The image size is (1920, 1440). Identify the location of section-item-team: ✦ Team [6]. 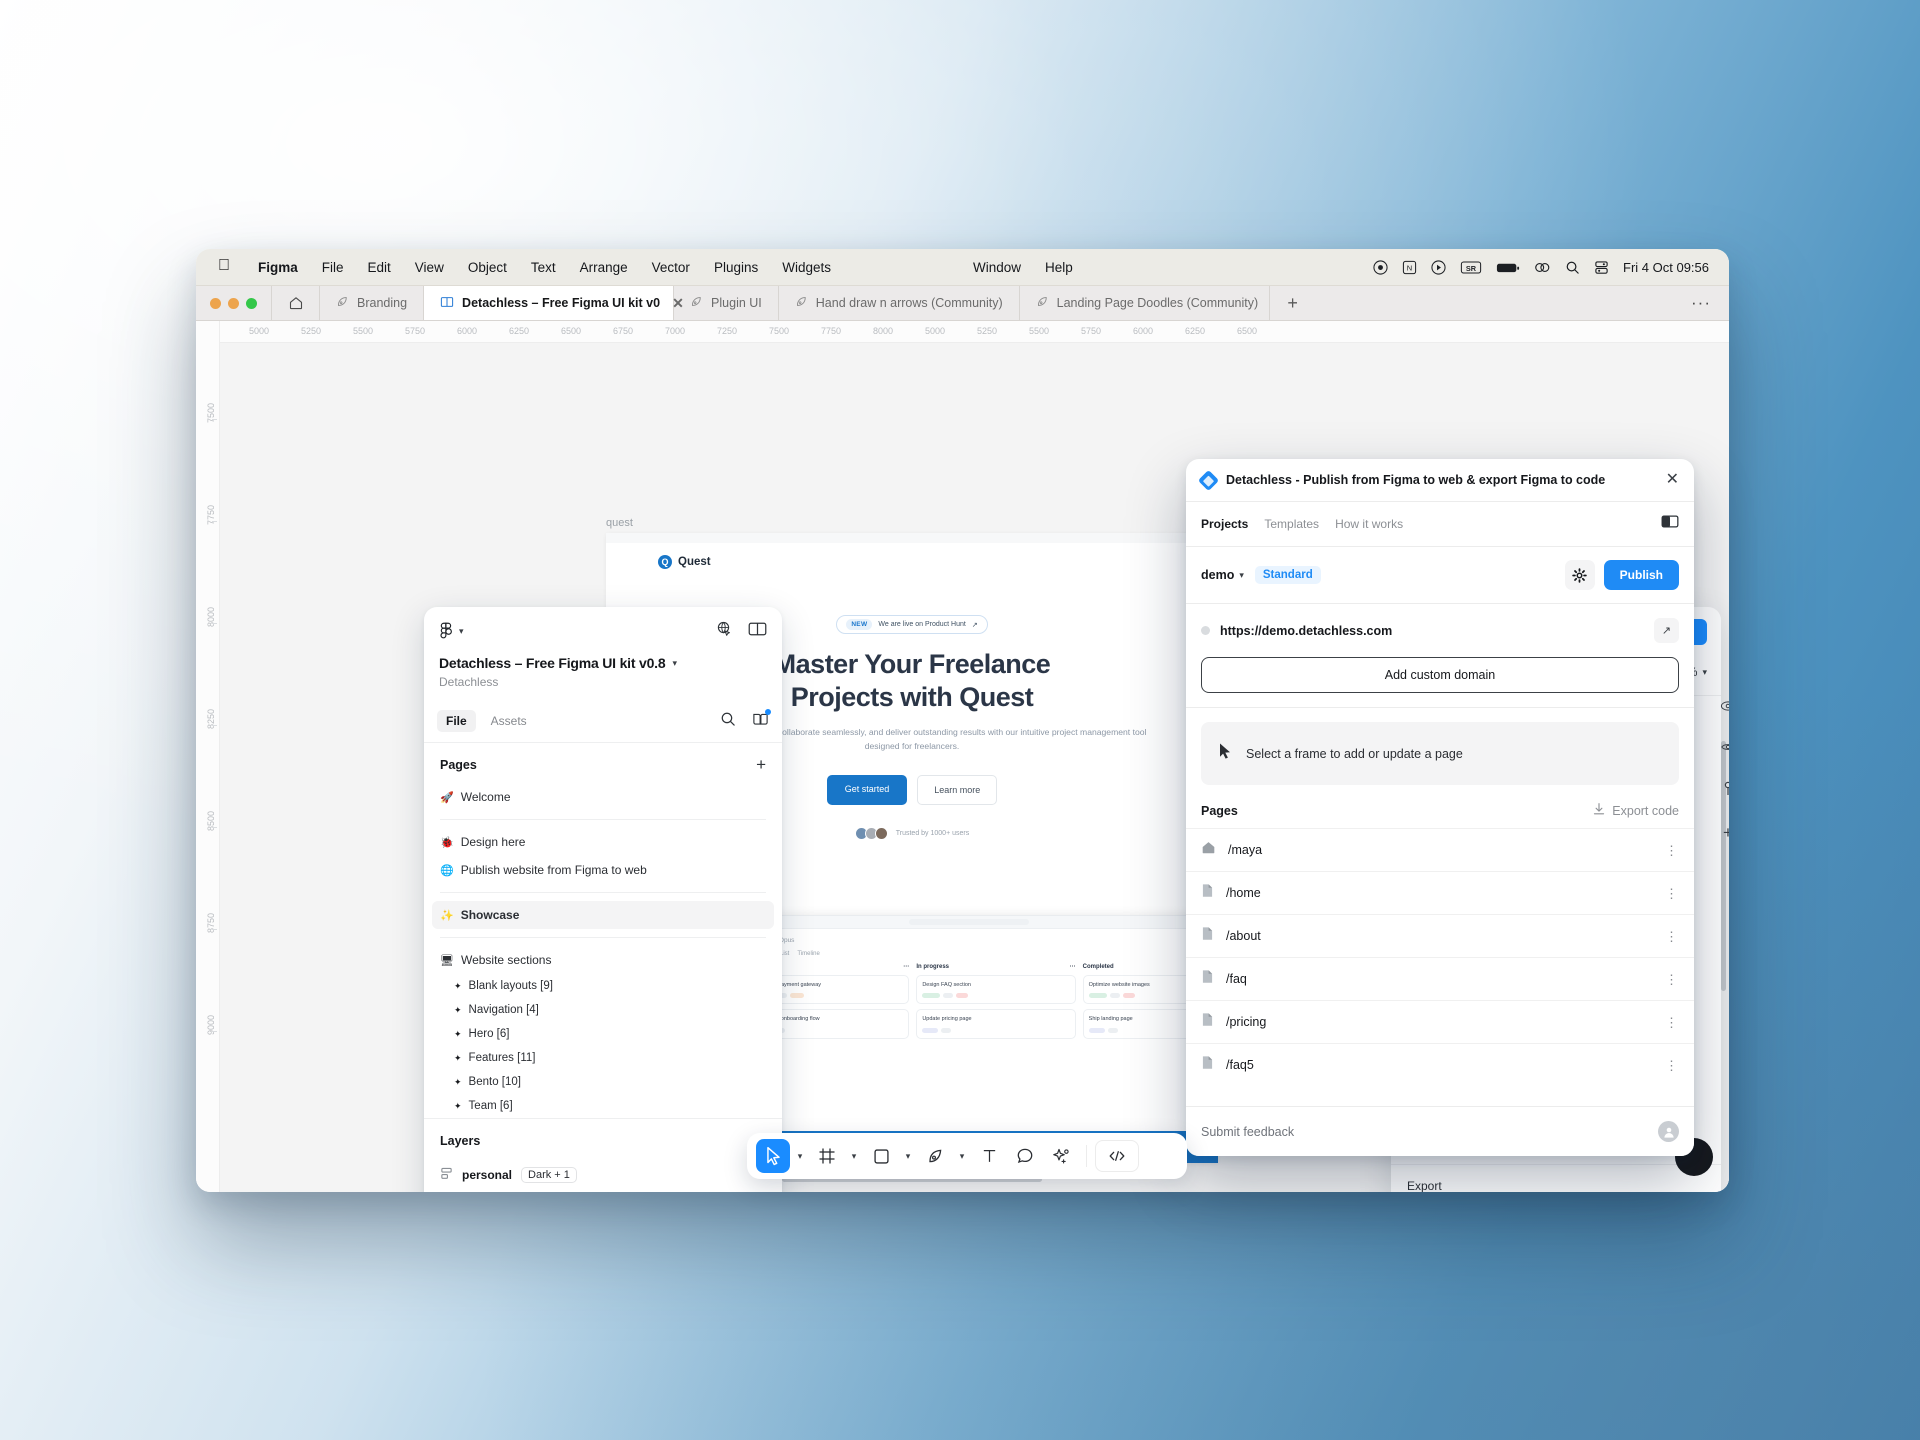
(603, 1106).